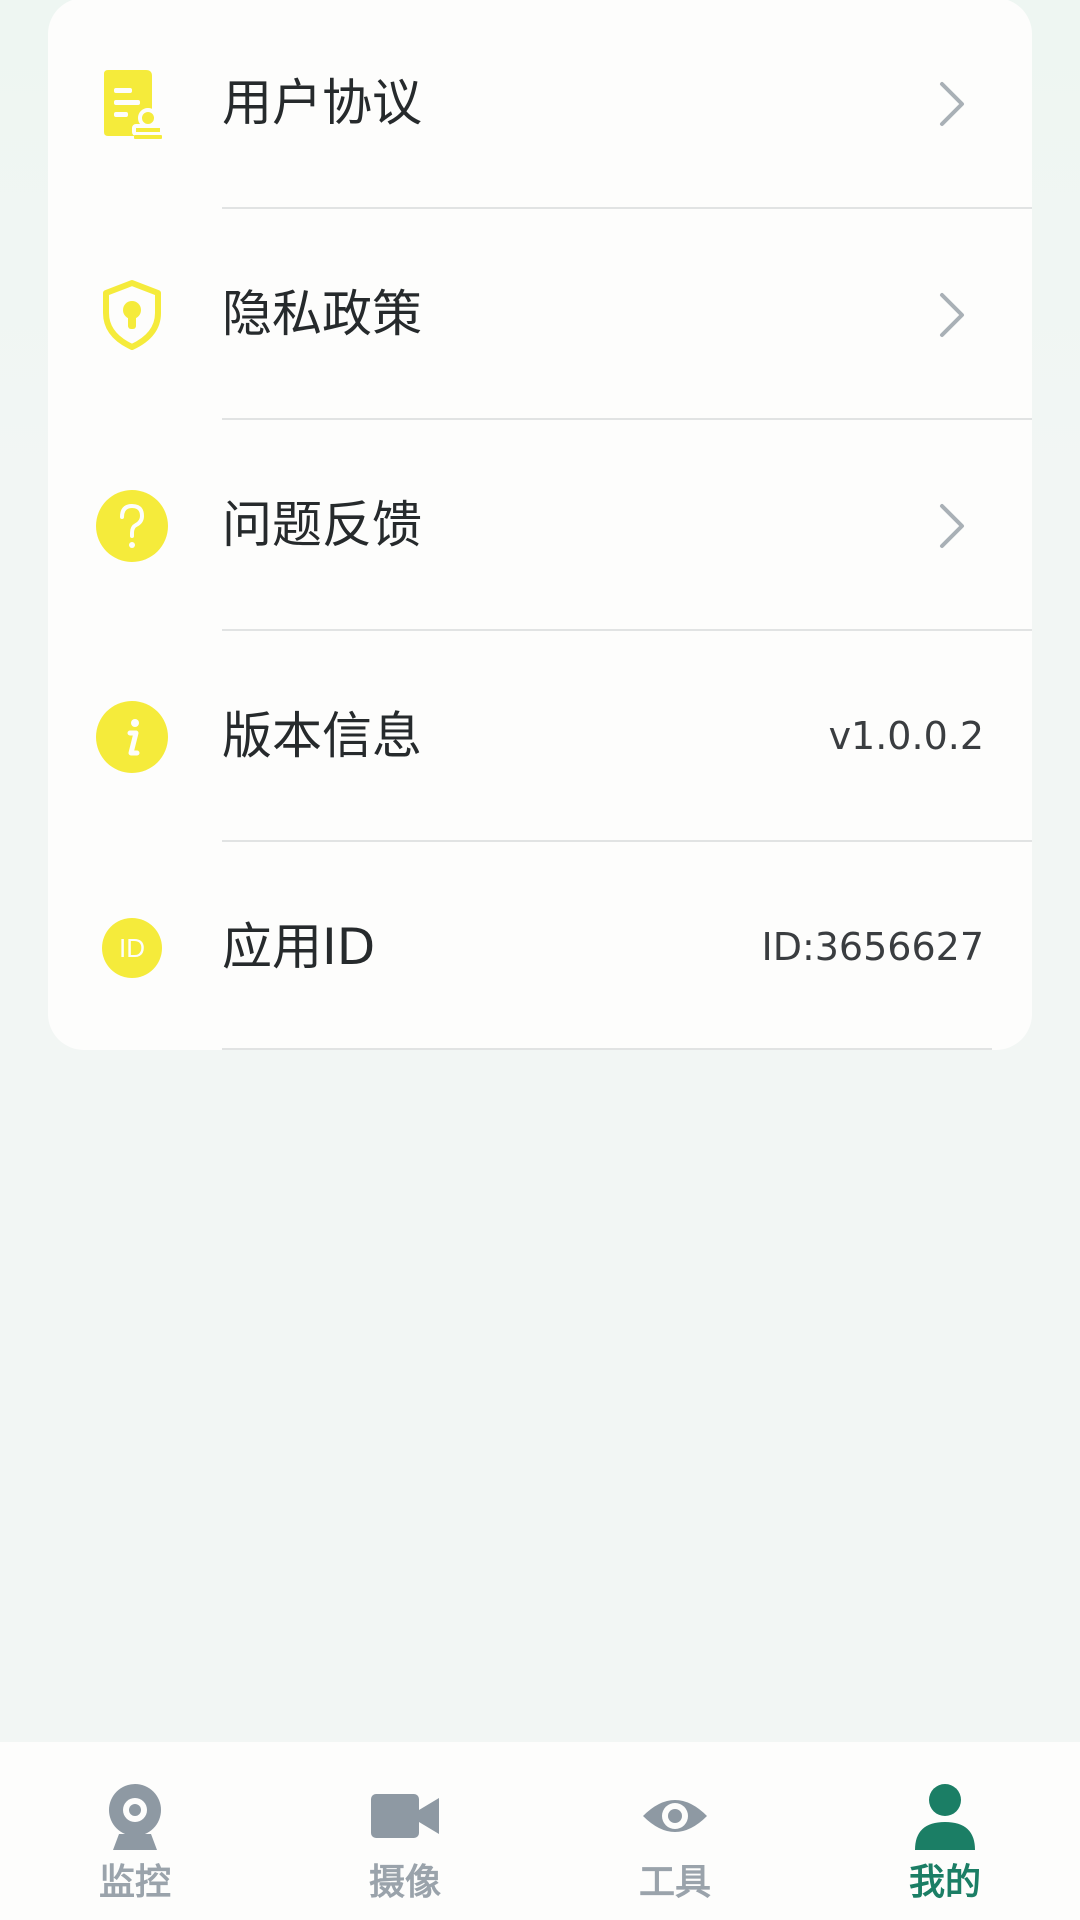 This screenshot has height=1920, width=1080. I want to click on tab-label: 监控, so click(134, 1882).